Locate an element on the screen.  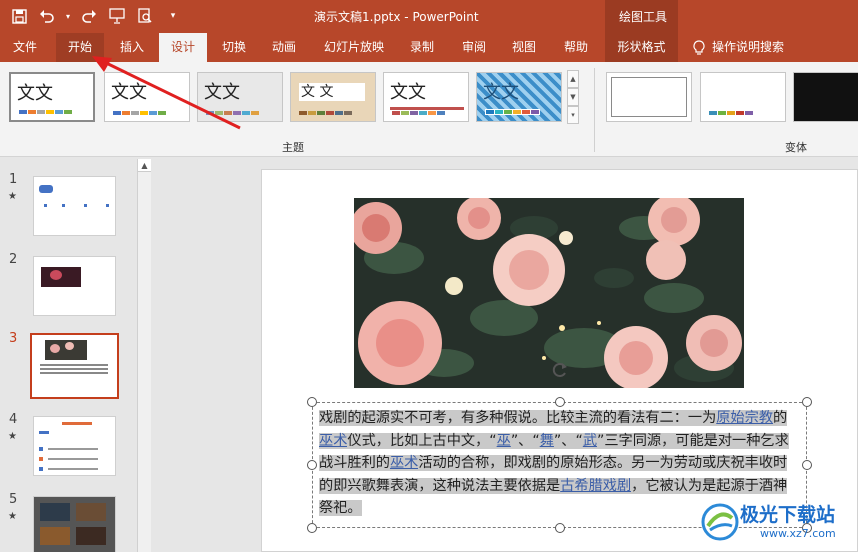
annotation-arrow is located at coordinates (166, 93).